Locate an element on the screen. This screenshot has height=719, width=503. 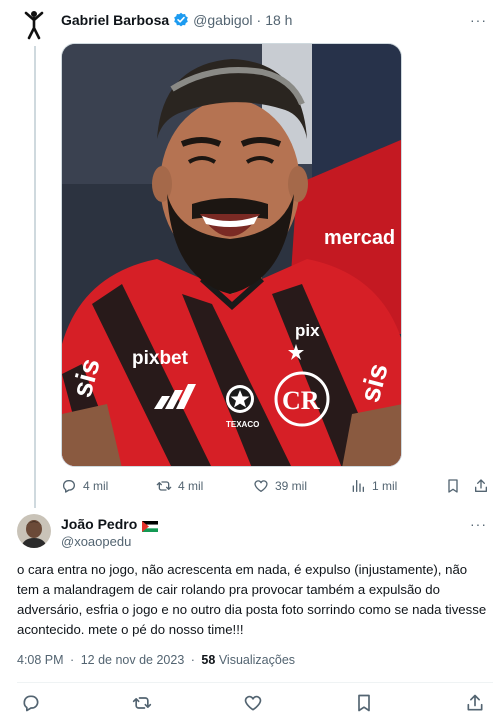
like-button: 39 mil is located at coordinates (280, 486).